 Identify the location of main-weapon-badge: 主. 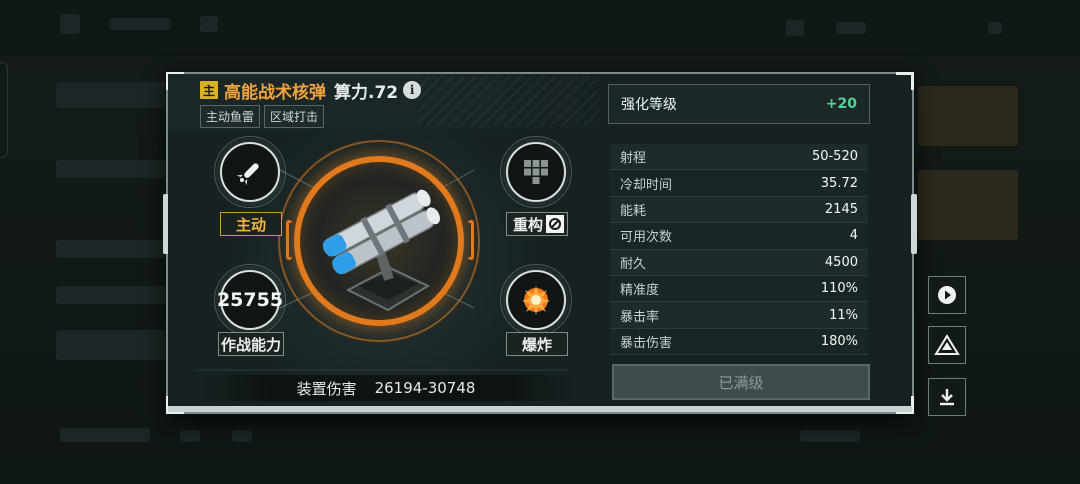
(209, 90).